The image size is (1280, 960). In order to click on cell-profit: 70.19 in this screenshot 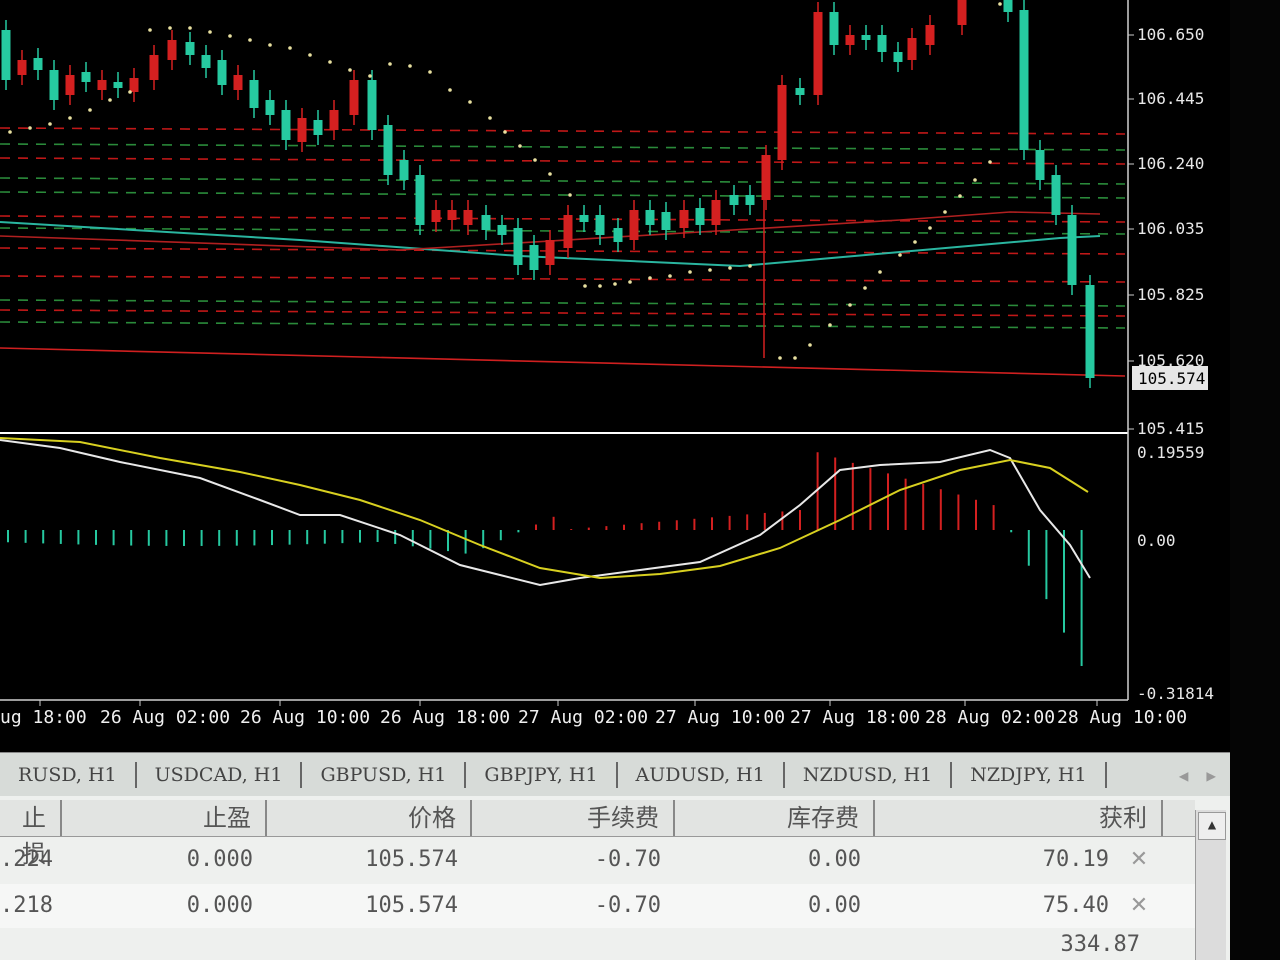, I will do `click(1075, 859)`.